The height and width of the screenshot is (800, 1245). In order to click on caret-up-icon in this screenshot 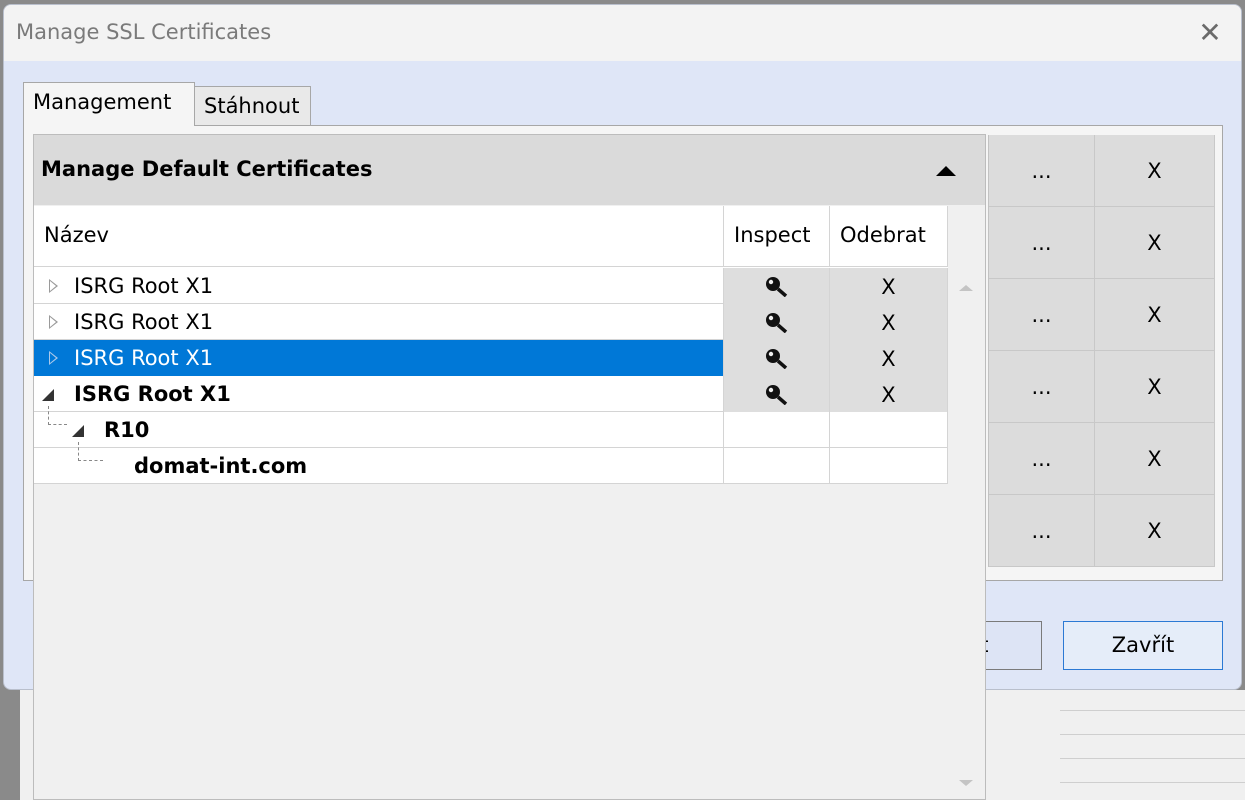, I will do `click(946, 171)`.